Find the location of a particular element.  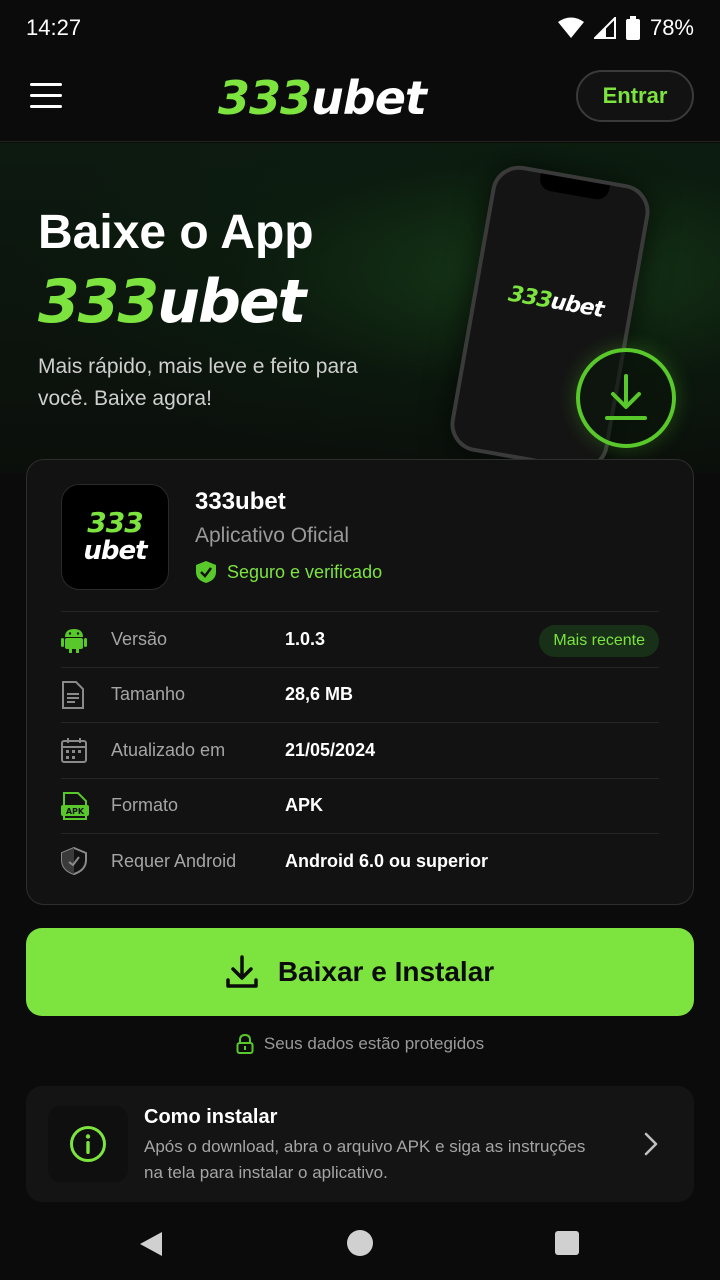

shield-check-icon is located at coordinates (206, 572).